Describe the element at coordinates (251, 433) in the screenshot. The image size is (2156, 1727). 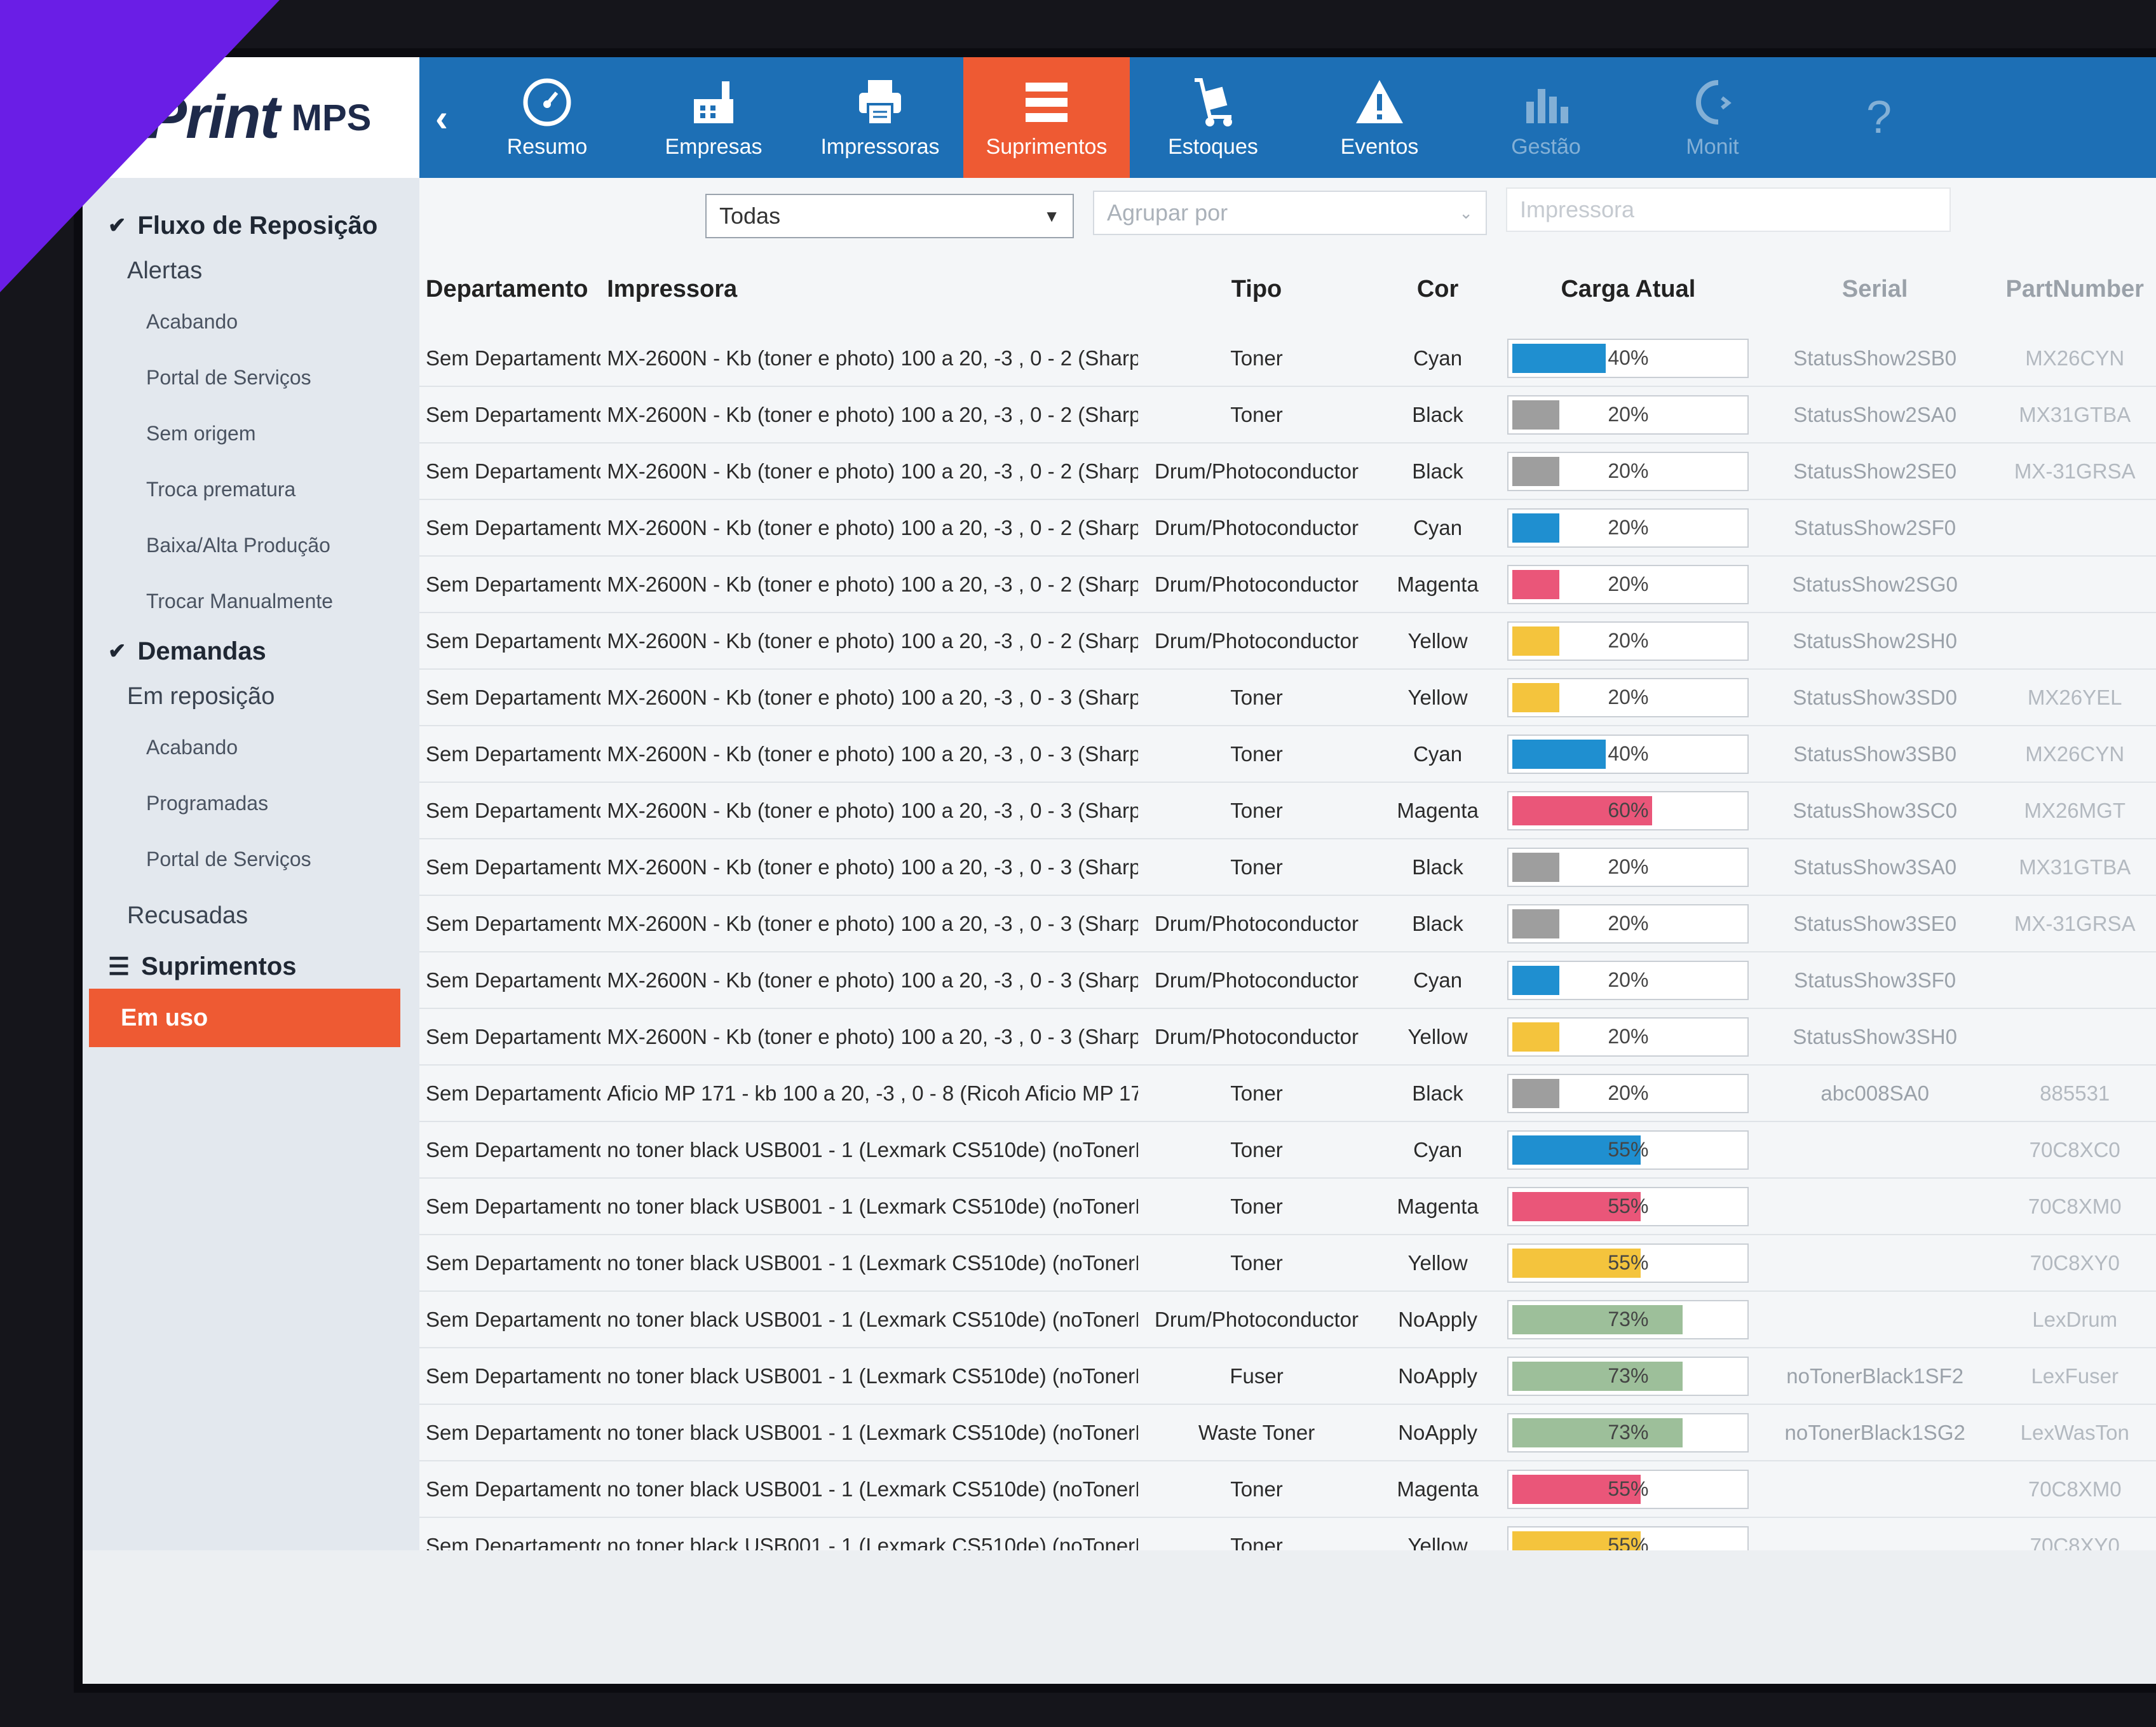
I see `sidebar-item-sem-origem: Sem origem` at that location.